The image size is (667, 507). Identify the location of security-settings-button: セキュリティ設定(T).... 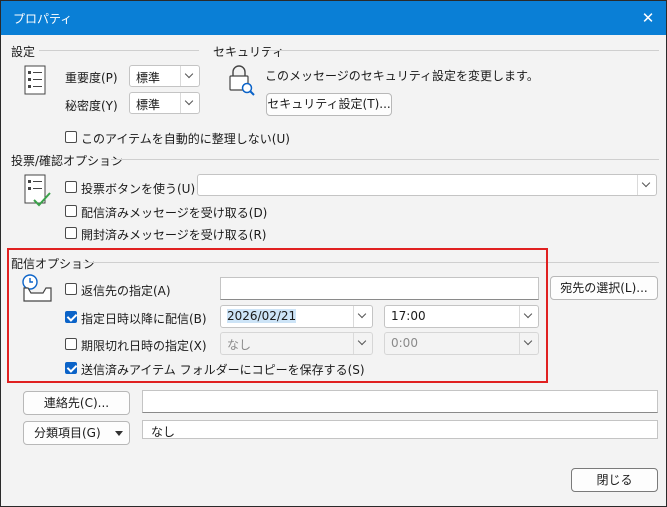
(329, 104).